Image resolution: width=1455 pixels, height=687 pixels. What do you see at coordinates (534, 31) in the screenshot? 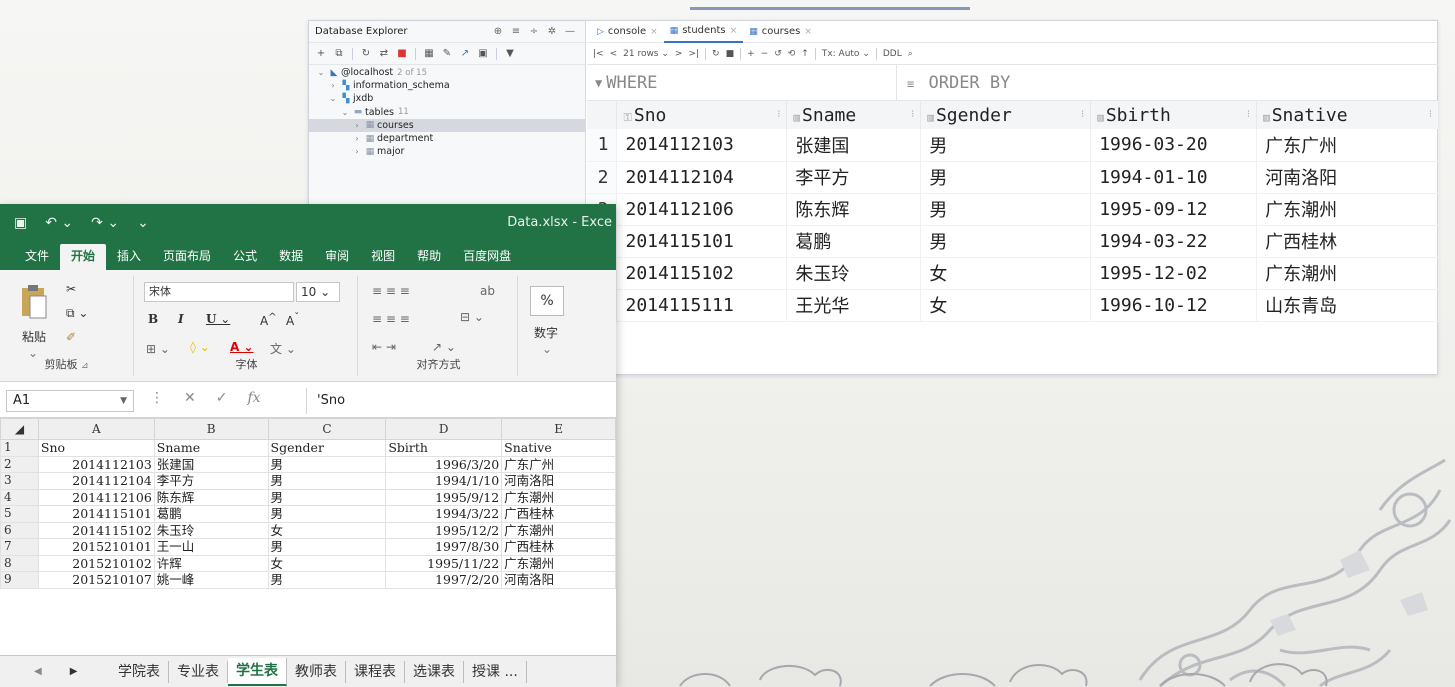
I see `expand-all-icon: ÷` at bounding box center [534, 31].